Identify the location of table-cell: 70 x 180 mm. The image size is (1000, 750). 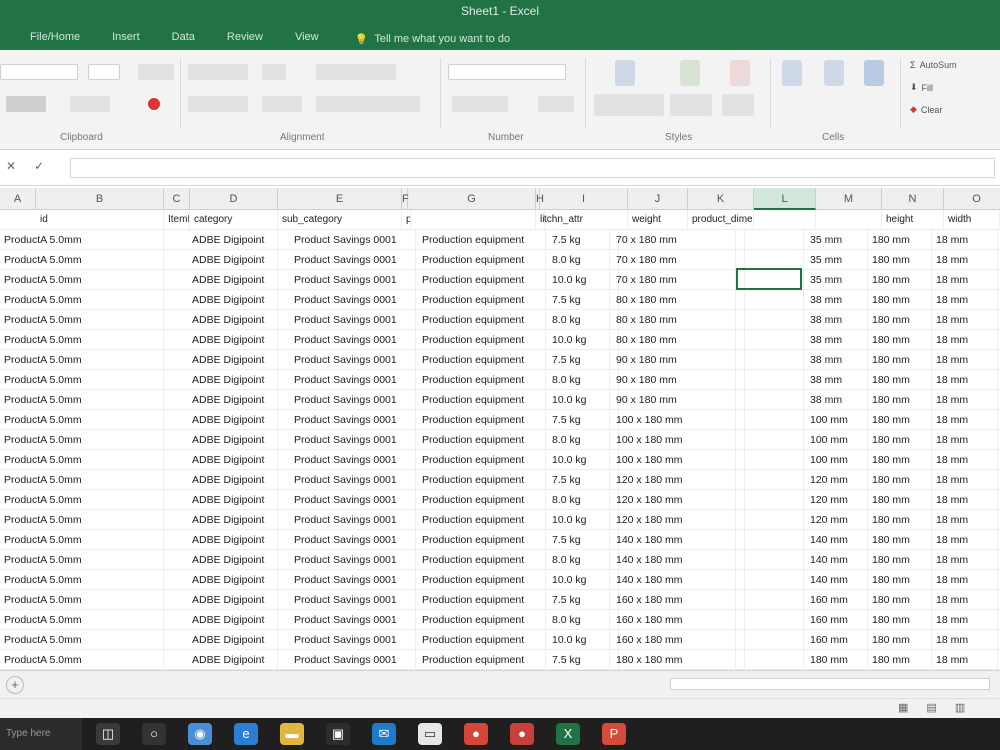
(674, 240).